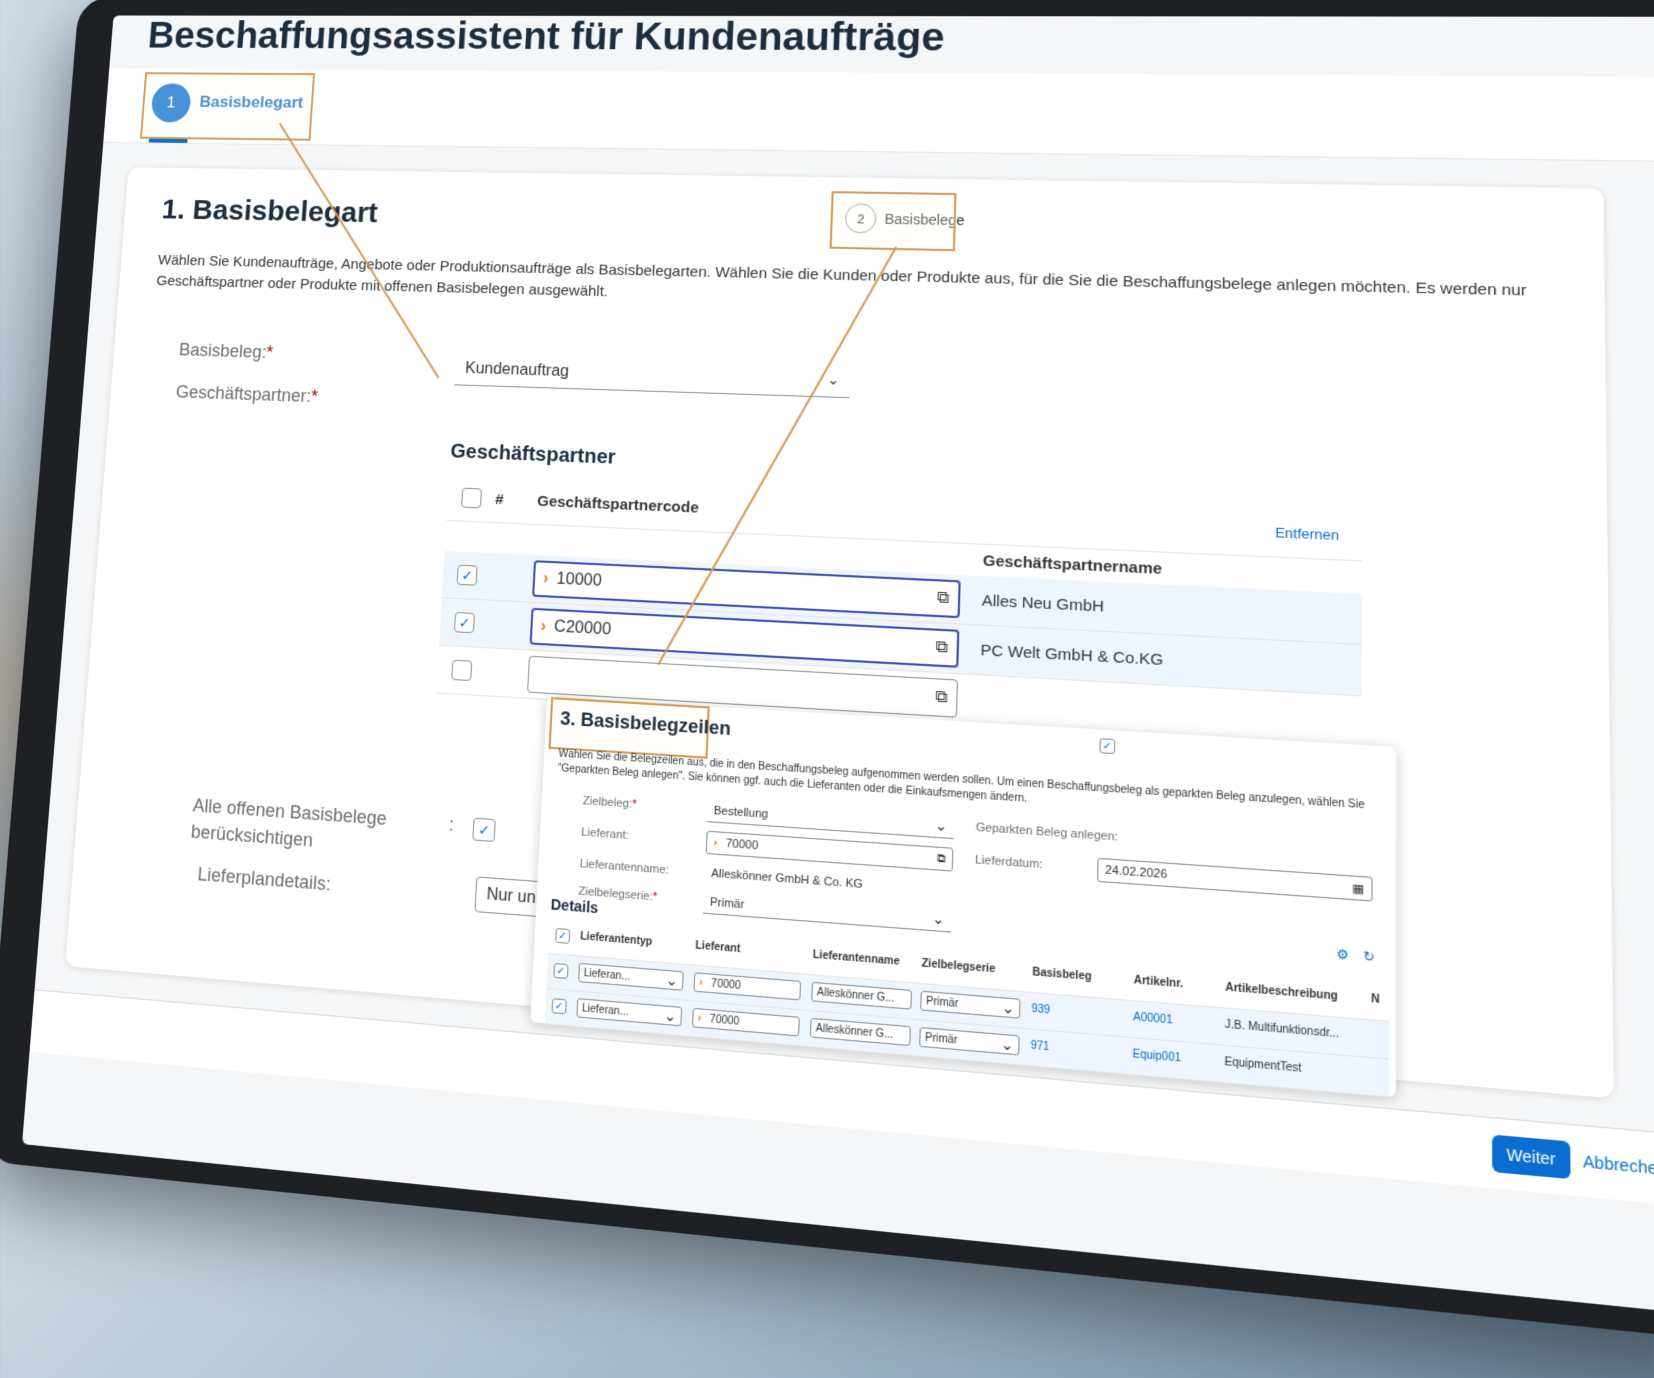 The image size is (1654, 1378). I want to click on geparkt-label: Geparkten Beleg anlegen:, so click(1047, 832).